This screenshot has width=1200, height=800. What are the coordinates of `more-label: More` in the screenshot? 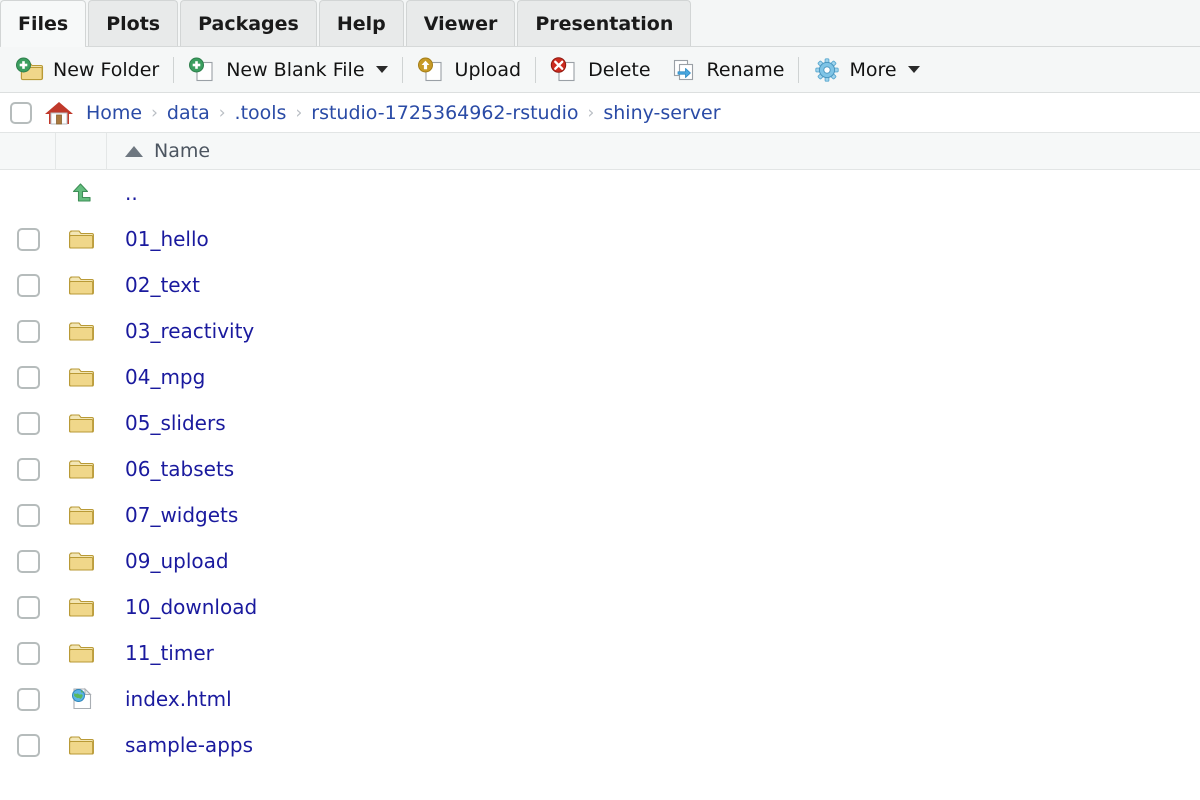 It's located at (873, 69).